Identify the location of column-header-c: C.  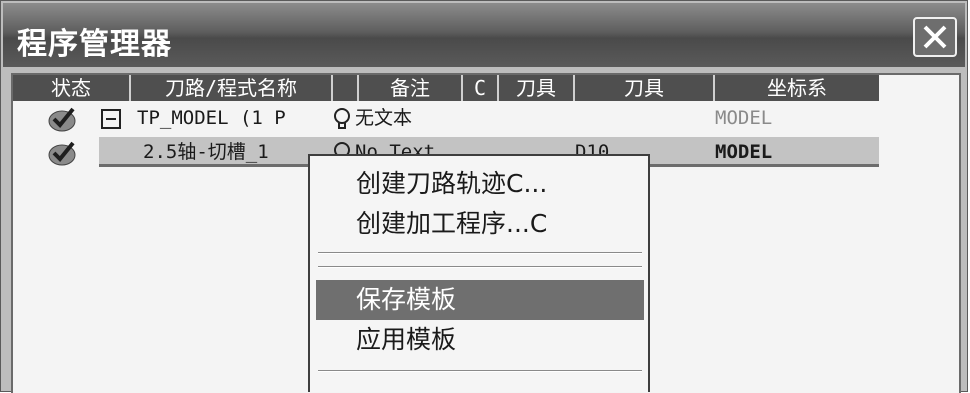
(481, 88).